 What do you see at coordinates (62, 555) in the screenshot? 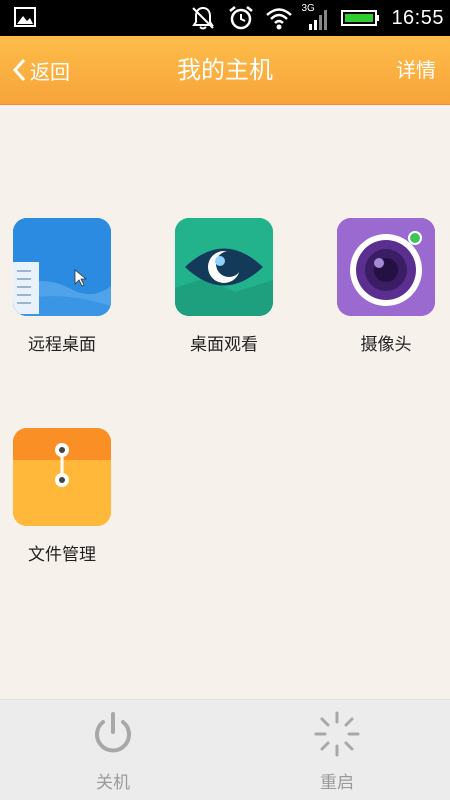
I see `app-label: 文件管理` at bounding box center [62, 555].